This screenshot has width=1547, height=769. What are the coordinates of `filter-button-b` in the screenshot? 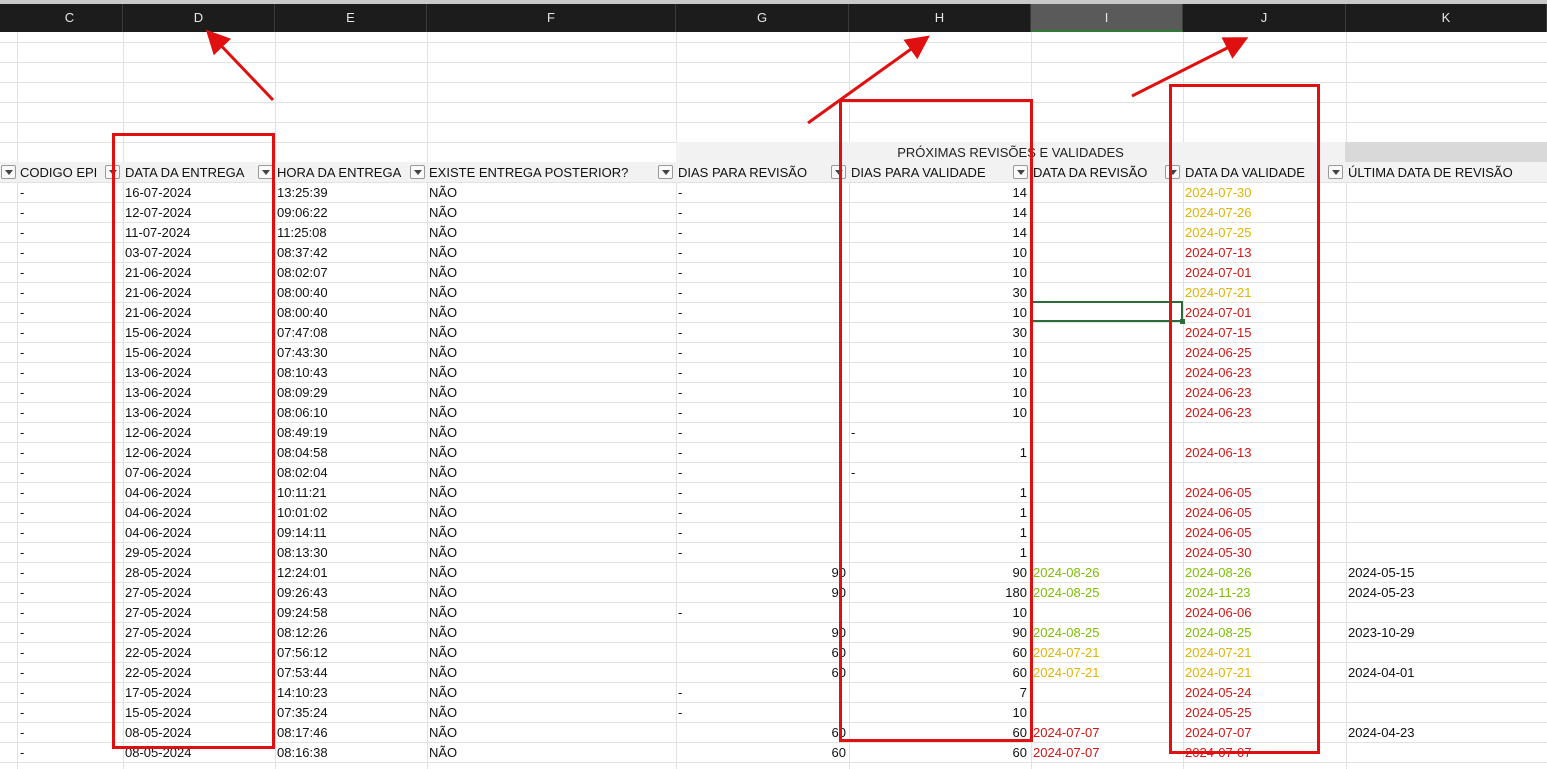 It's located at (8, 172).